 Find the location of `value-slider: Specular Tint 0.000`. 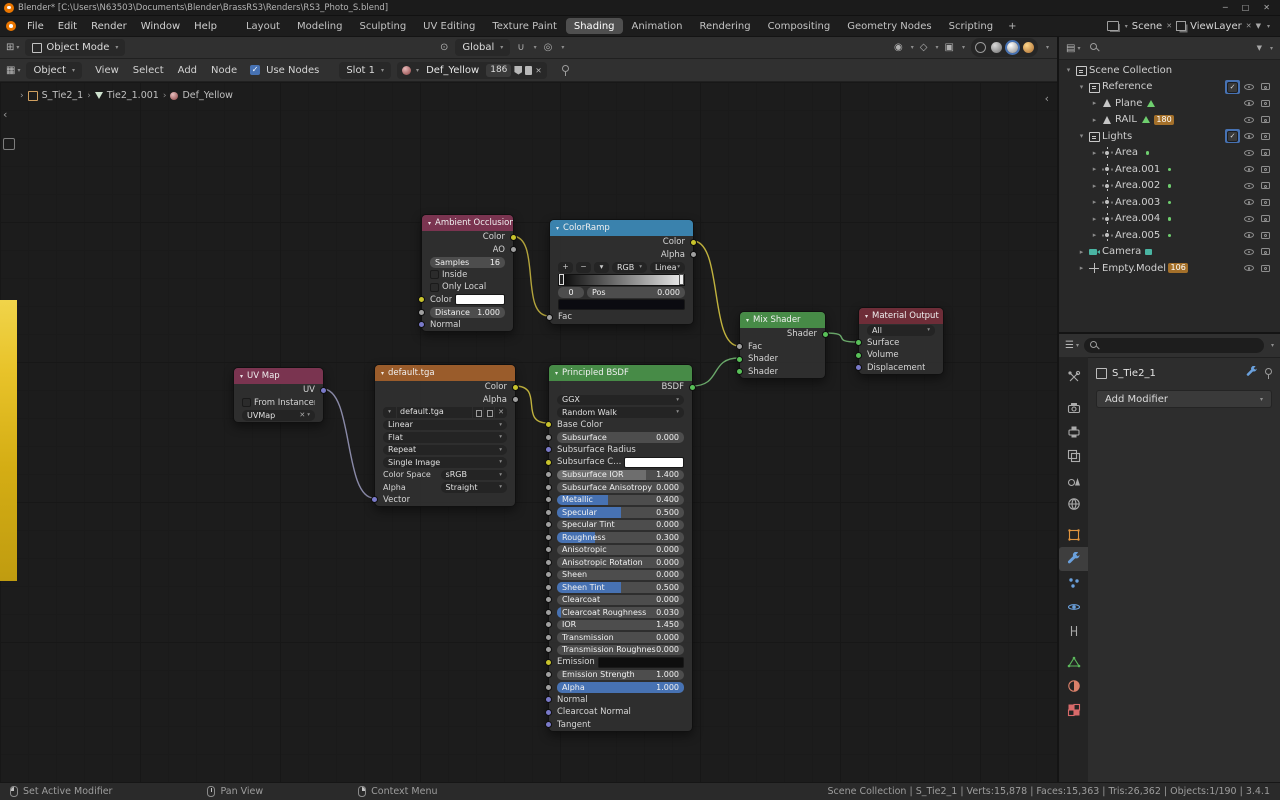

value-slider: Specular Tint 0.000 is located at coordinates (620, 524).